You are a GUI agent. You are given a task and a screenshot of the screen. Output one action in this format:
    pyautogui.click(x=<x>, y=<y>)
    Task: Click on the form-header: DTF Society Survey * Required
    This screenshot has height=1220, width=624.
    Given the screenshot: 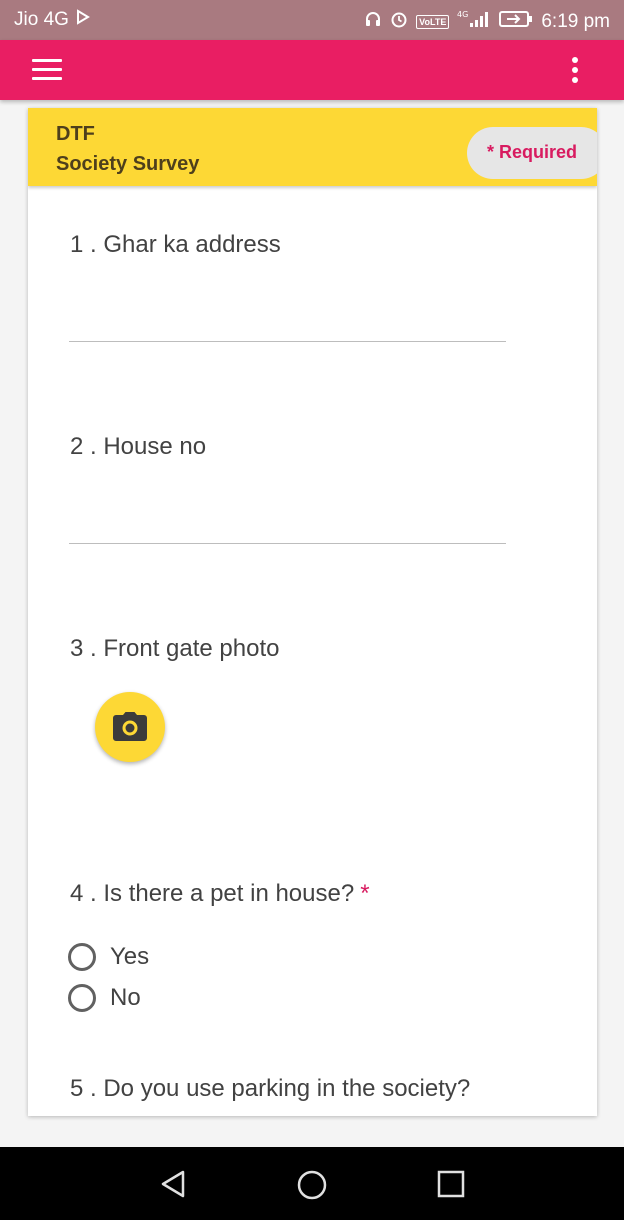 What is the action you would take?
    pyautogui.click(x=312, y=147)
    